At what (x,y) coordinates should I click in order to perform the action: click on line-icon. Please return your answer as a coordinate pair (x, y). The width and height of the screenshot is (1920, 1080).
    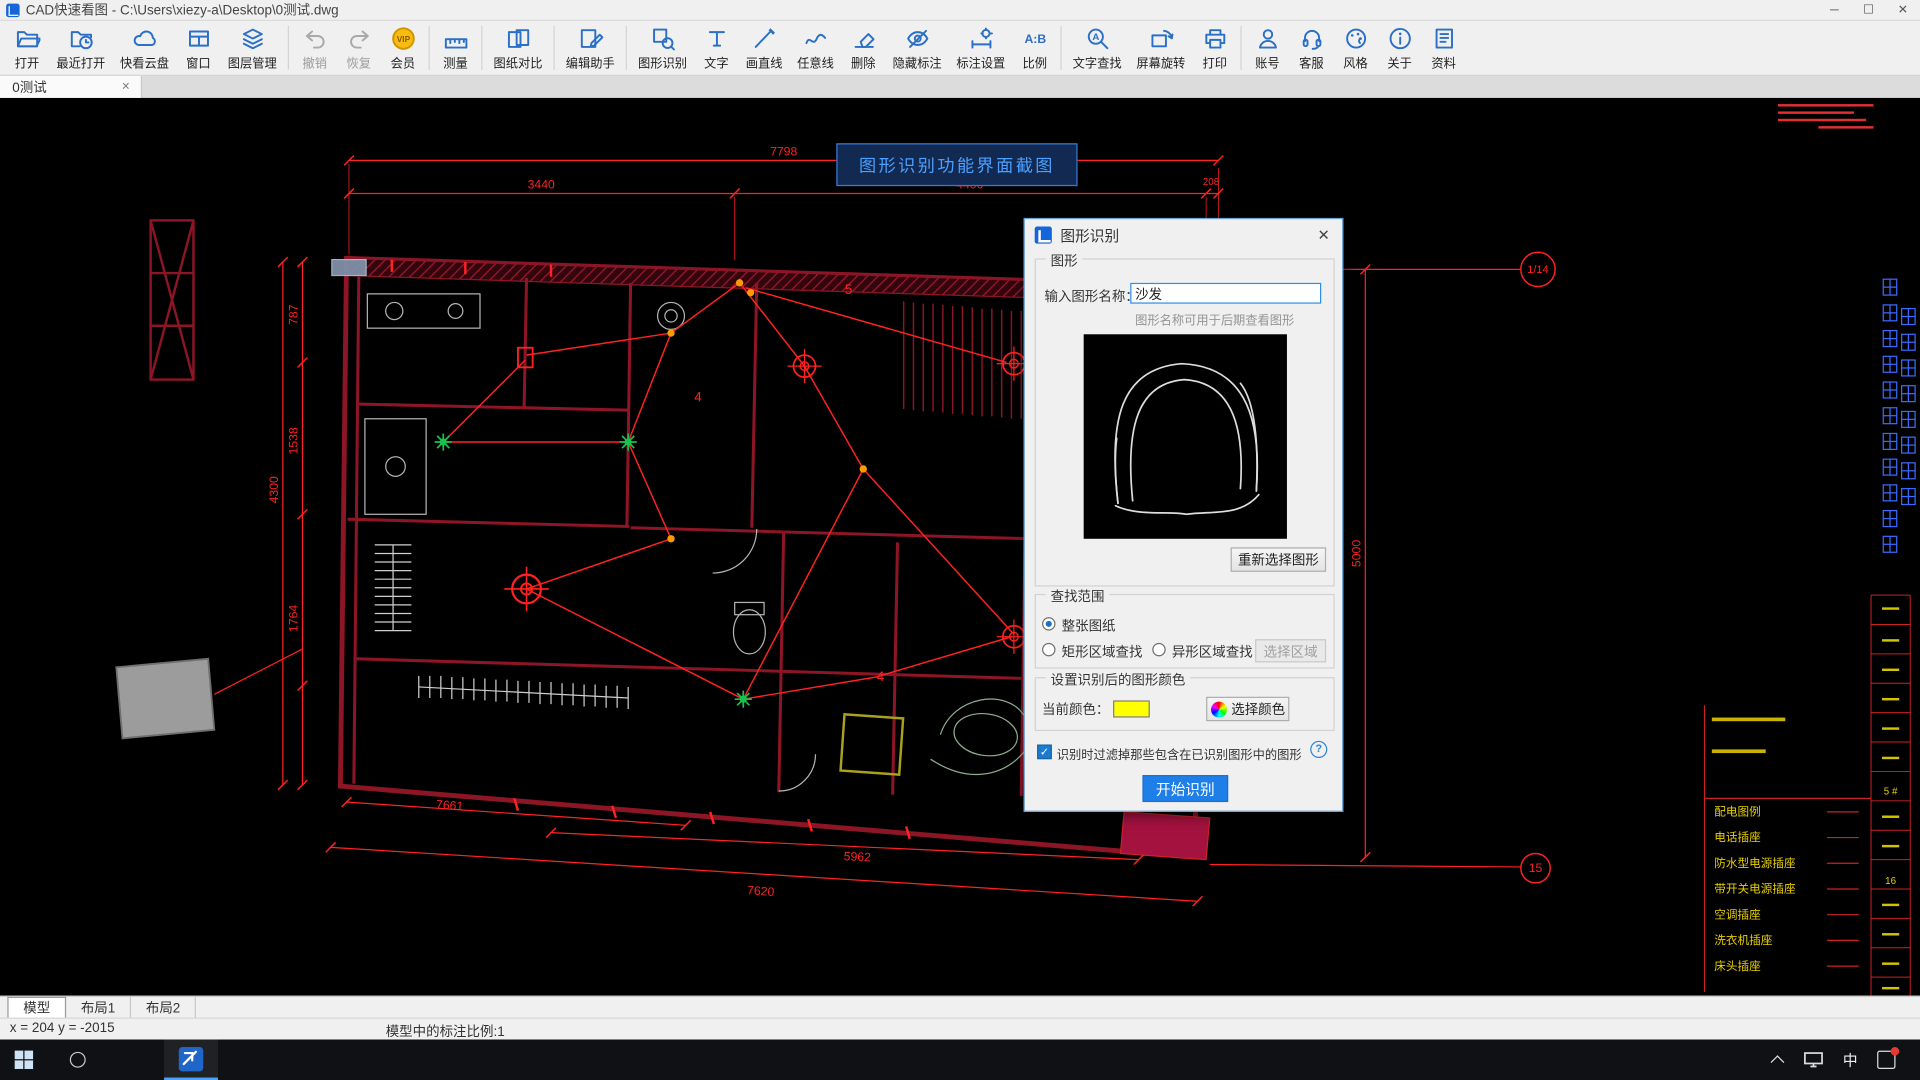
    Looking at the image, I should click on (764, 37).